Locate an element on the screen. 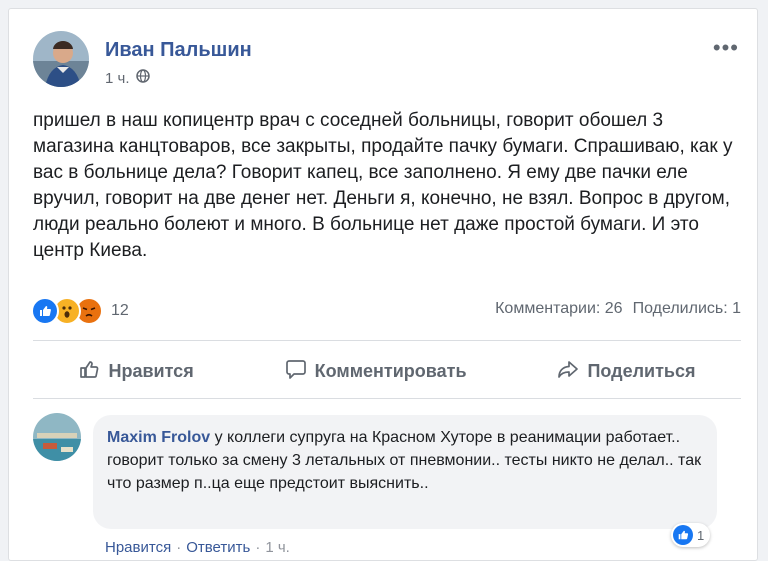  shares-count-link: Поделились: 1 is located at coordinates (687, 309).